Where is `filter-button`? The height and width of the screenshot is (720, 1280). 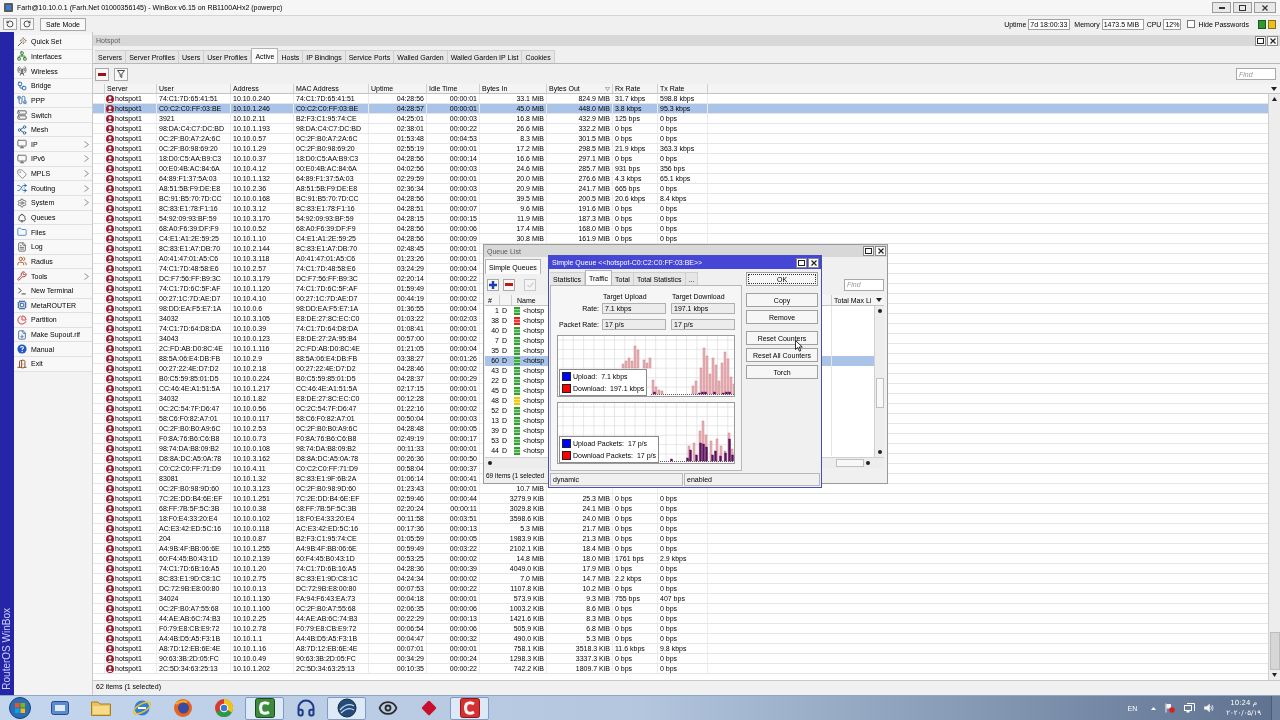 filter-button is located at coordinates (121, 74).